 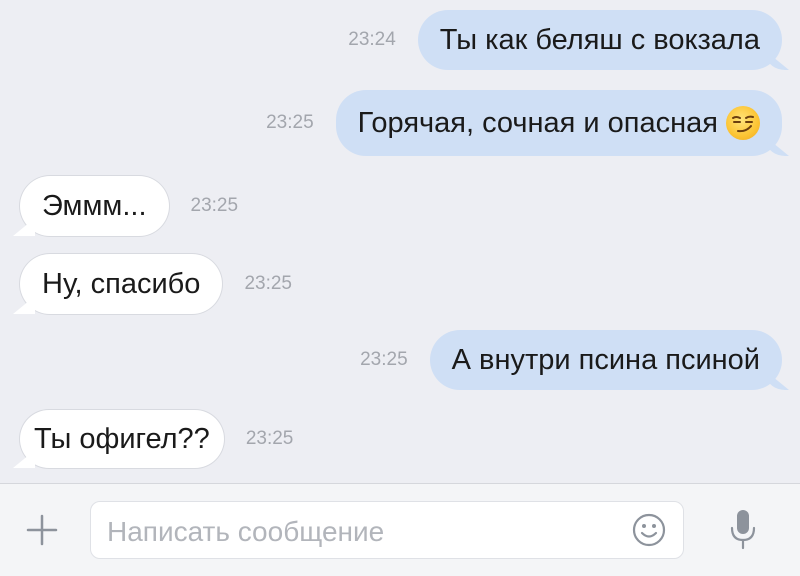 What do you see at coordinates (649, 530) in the screenshot?
I see `smile-icon` at bounding box center [649, 530].